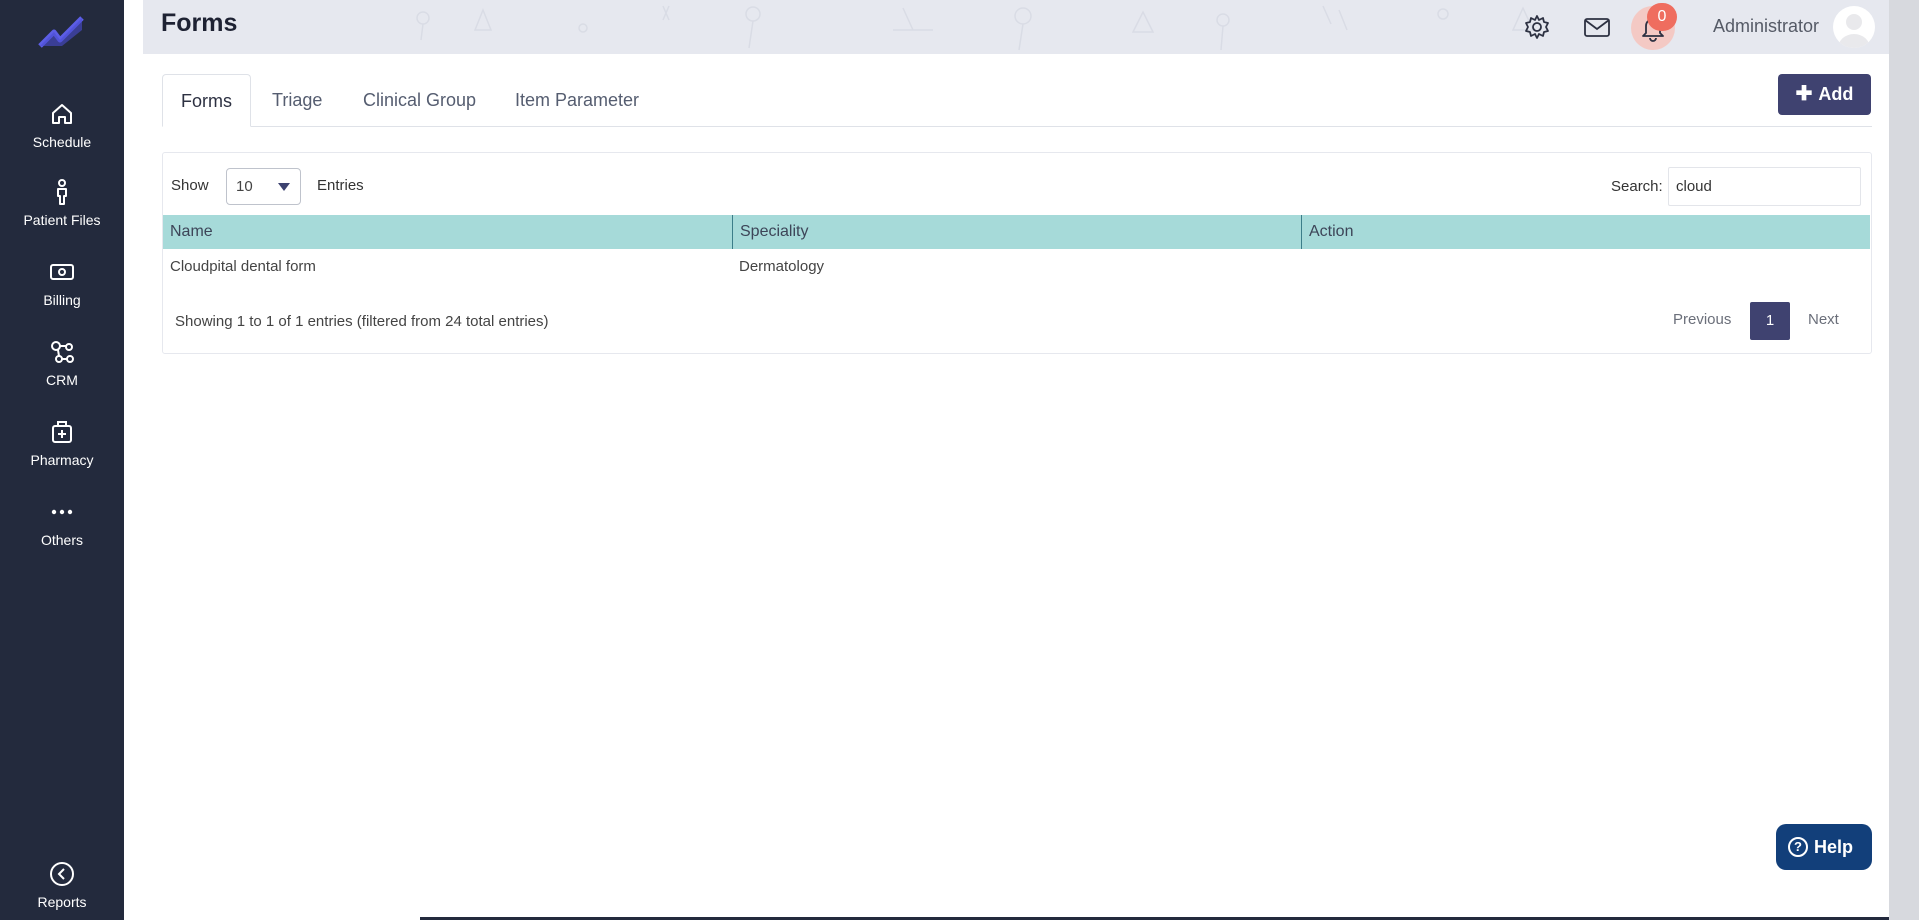 This screenshot has height=920, width=1919. I want to click on more-dots-icon, so click(62, 512).